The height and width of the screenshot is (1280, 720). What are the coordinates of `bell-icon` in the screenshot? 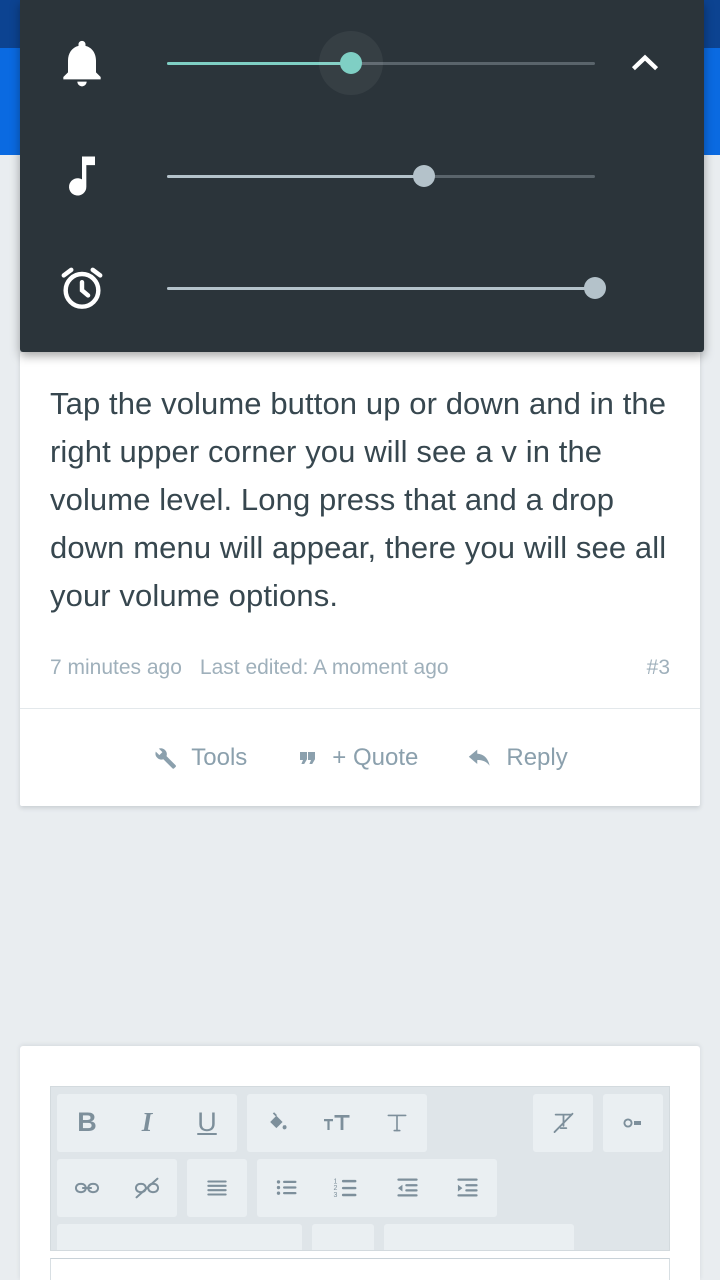 It's located at (82, 63).